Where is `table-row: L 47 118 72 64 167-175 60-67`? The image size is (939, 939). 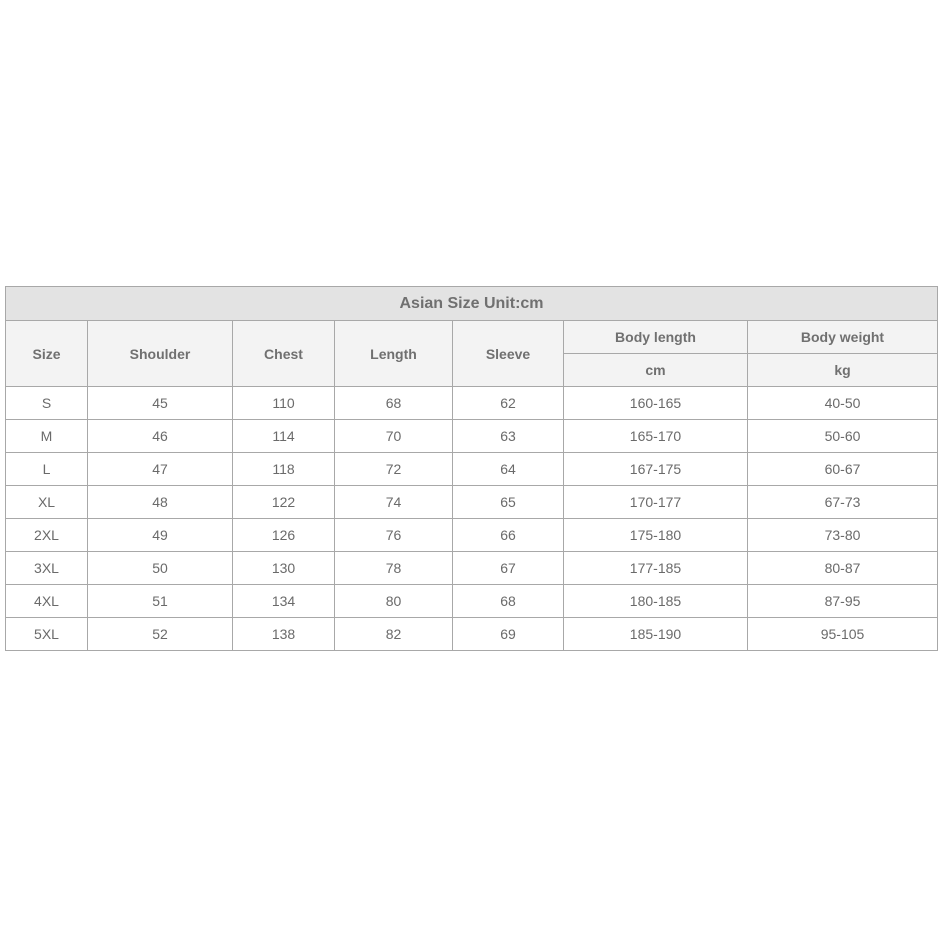 table-row: L 47 118 72 64 167-175 60-67 is located at coordinates (471, 469).